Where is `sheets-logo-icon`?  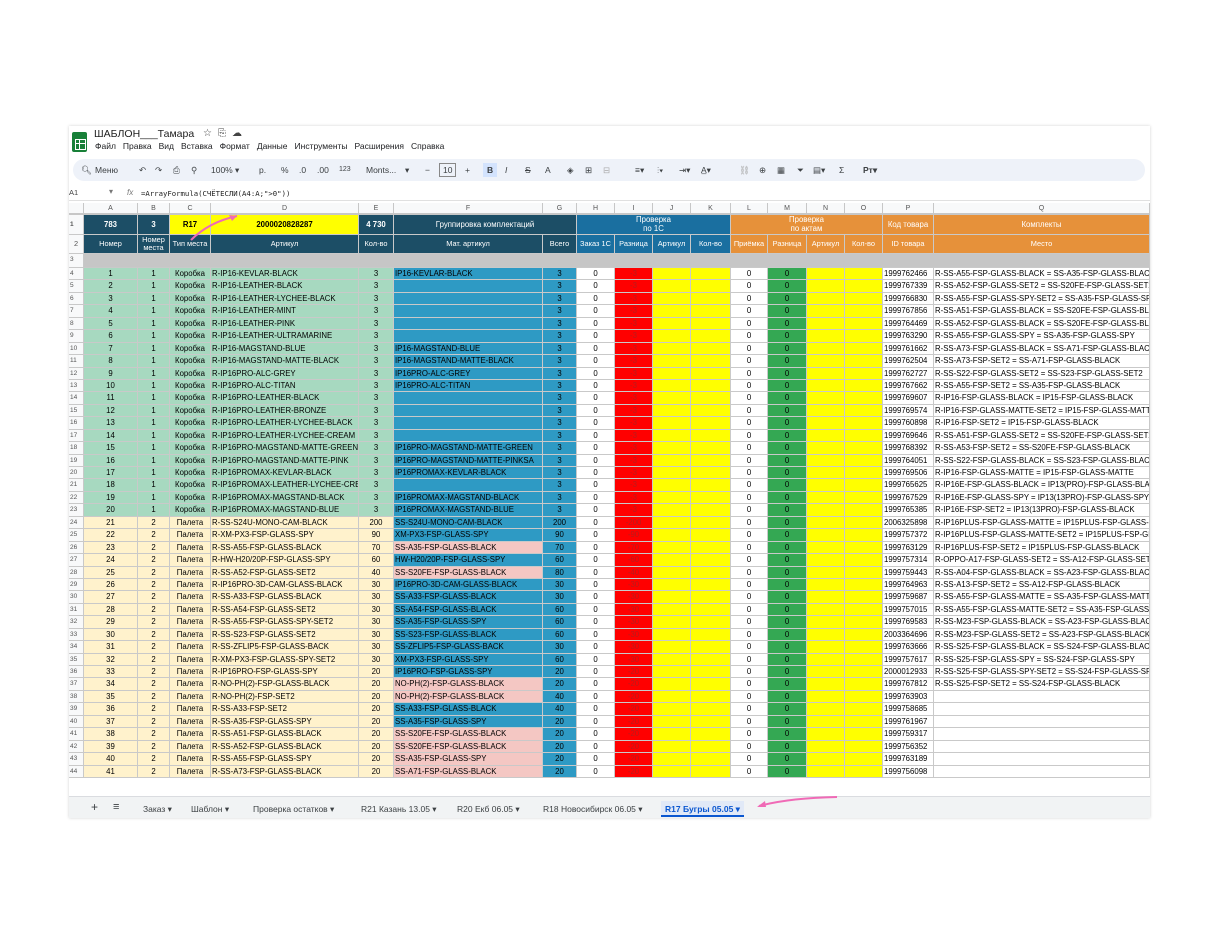 sheets-logo-icon is located at coordinates (79, 142).